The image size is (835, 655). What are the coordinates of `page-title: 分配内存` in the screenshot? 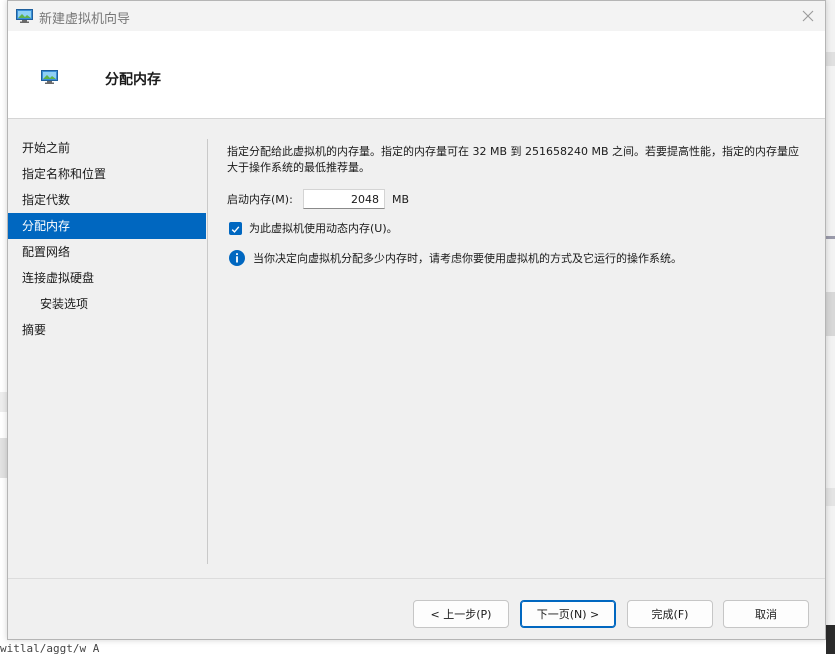 It's located at (133, 80).